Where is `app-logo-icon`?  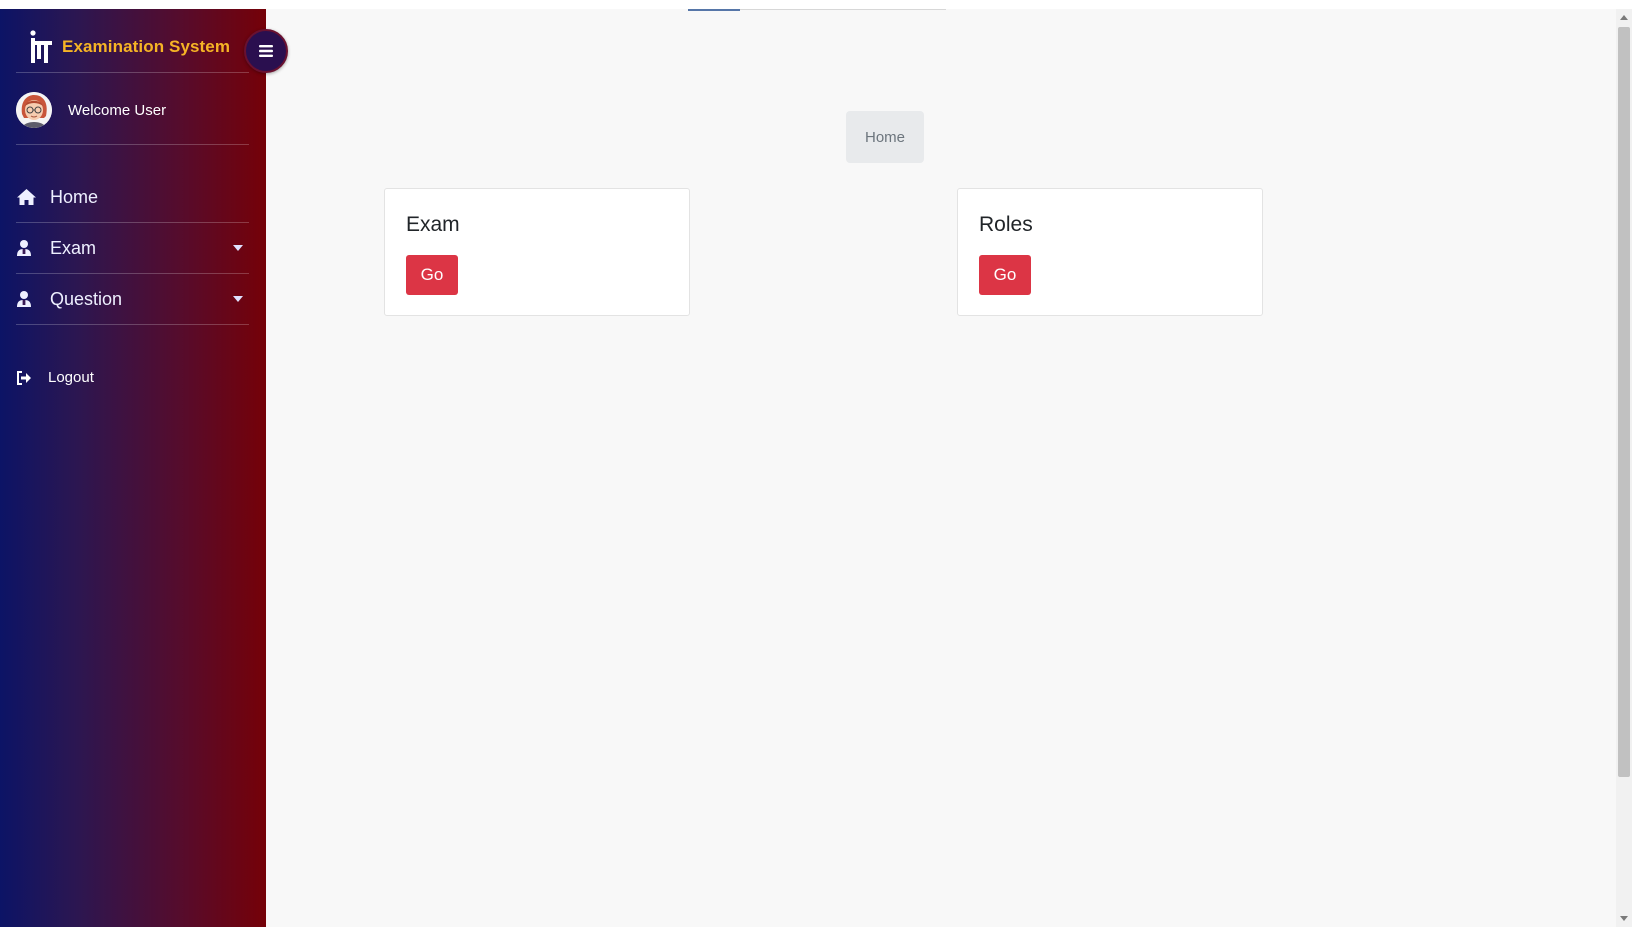 app-logo-icon is located at coordinates (41, 46).